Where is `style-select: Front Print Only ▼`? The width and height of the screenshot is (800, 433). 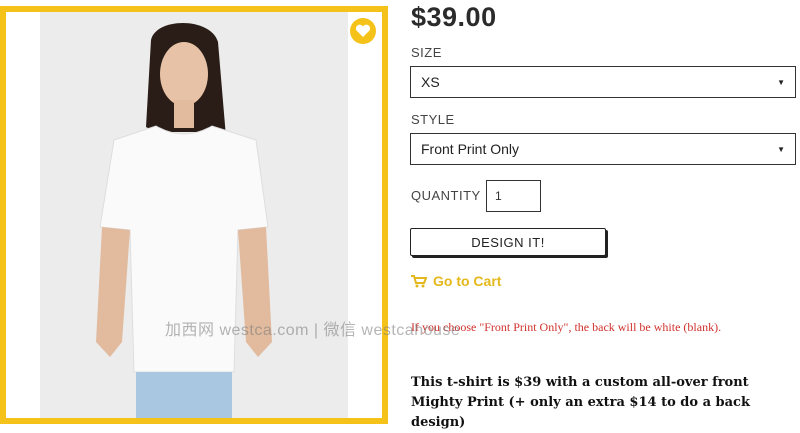 style-select: Front Print Only ▼ is located at coordinates (603, 149).